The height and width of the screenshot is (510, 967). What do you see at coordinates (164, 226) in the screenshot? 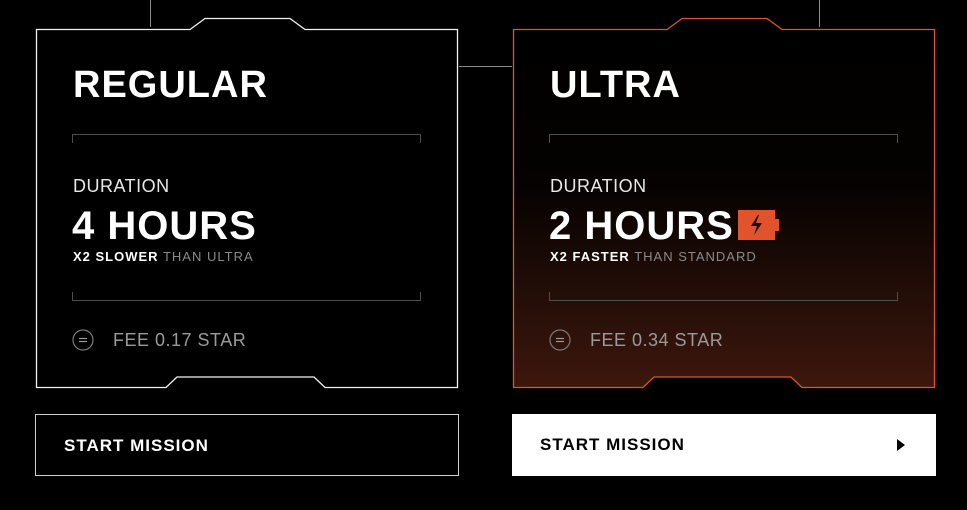
I see `duration-value: 4 HOURS` at bounding box center [164, 226].